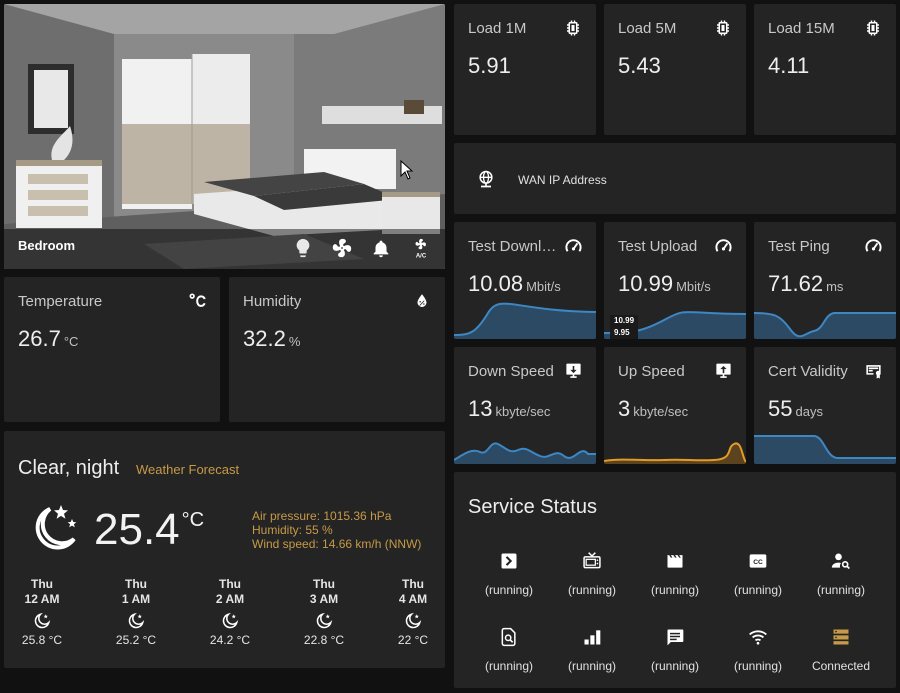 This screenshot has height=693, width=900. What do you see at coordinates (624, 320) in the screenshot?
I see `tooltip-max: 10.99` at bounding box center [624, 320].